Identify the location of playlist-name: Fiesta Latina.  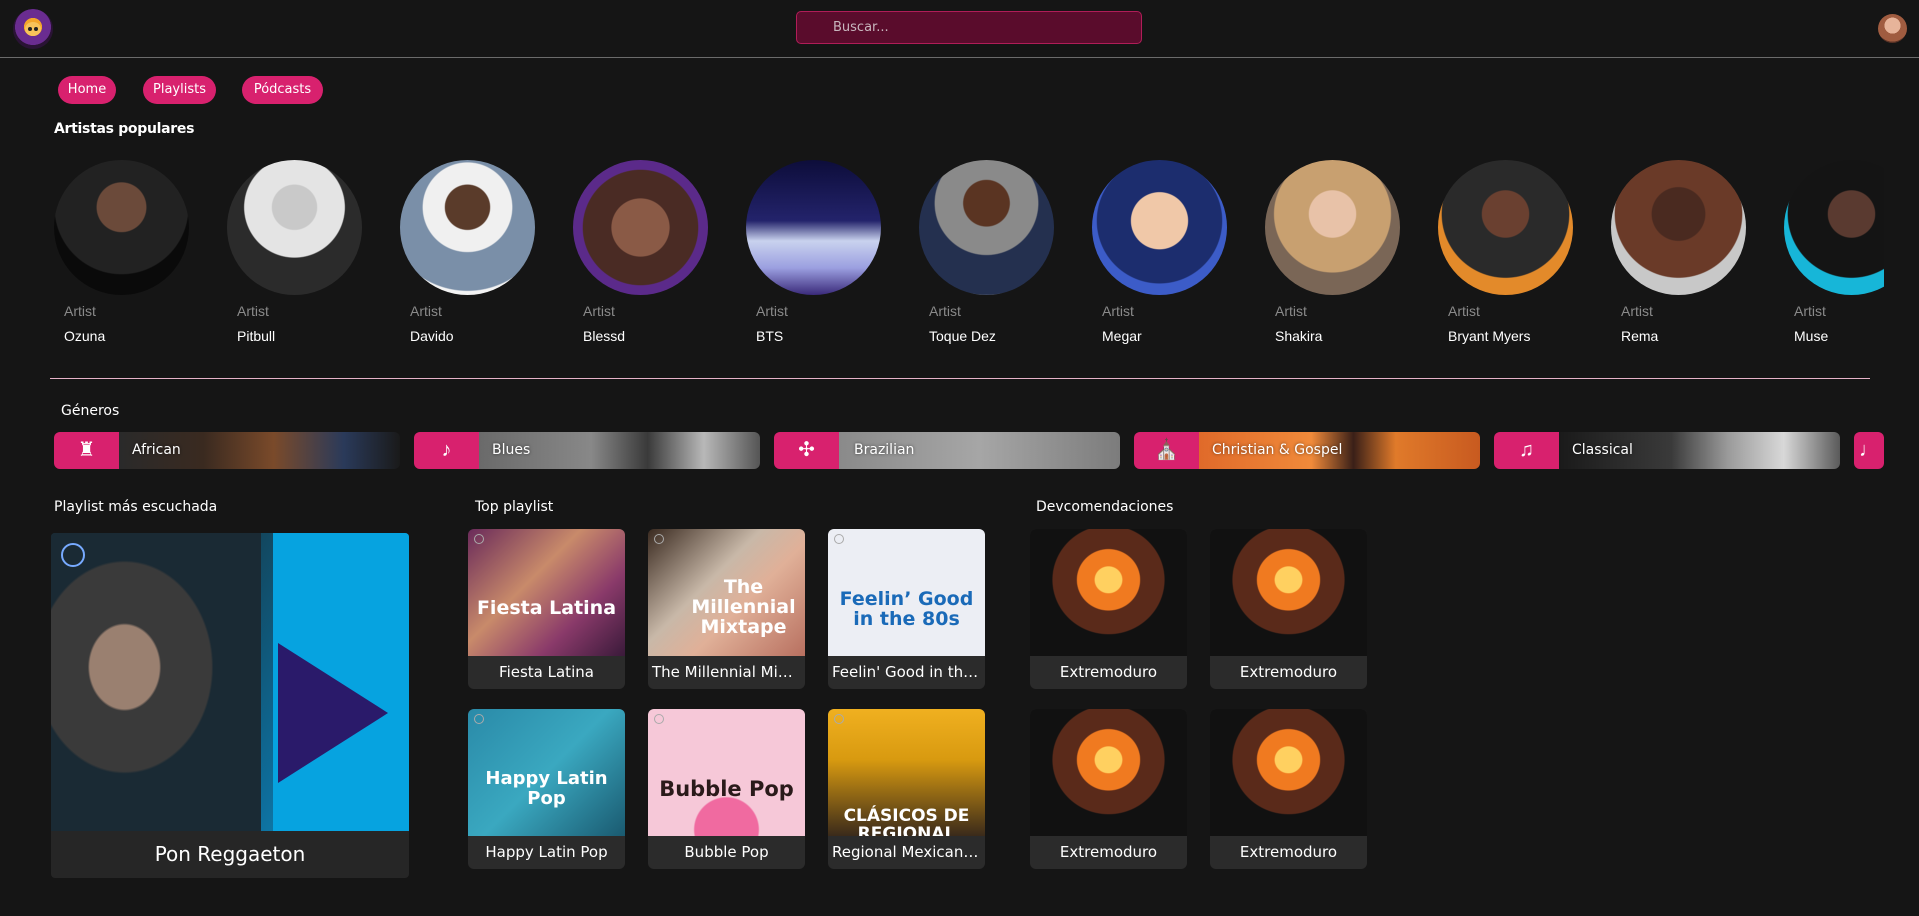
(546, 672).